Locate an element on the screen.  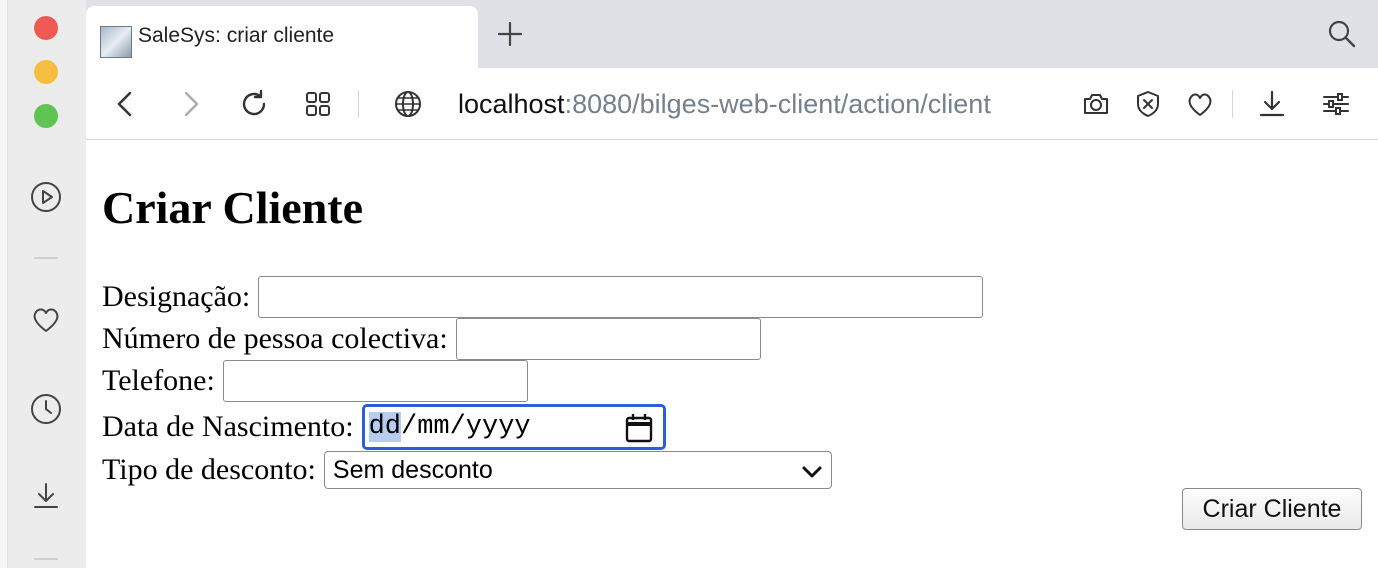
designacao-label: Designação: is located at coordinates (176, 296).